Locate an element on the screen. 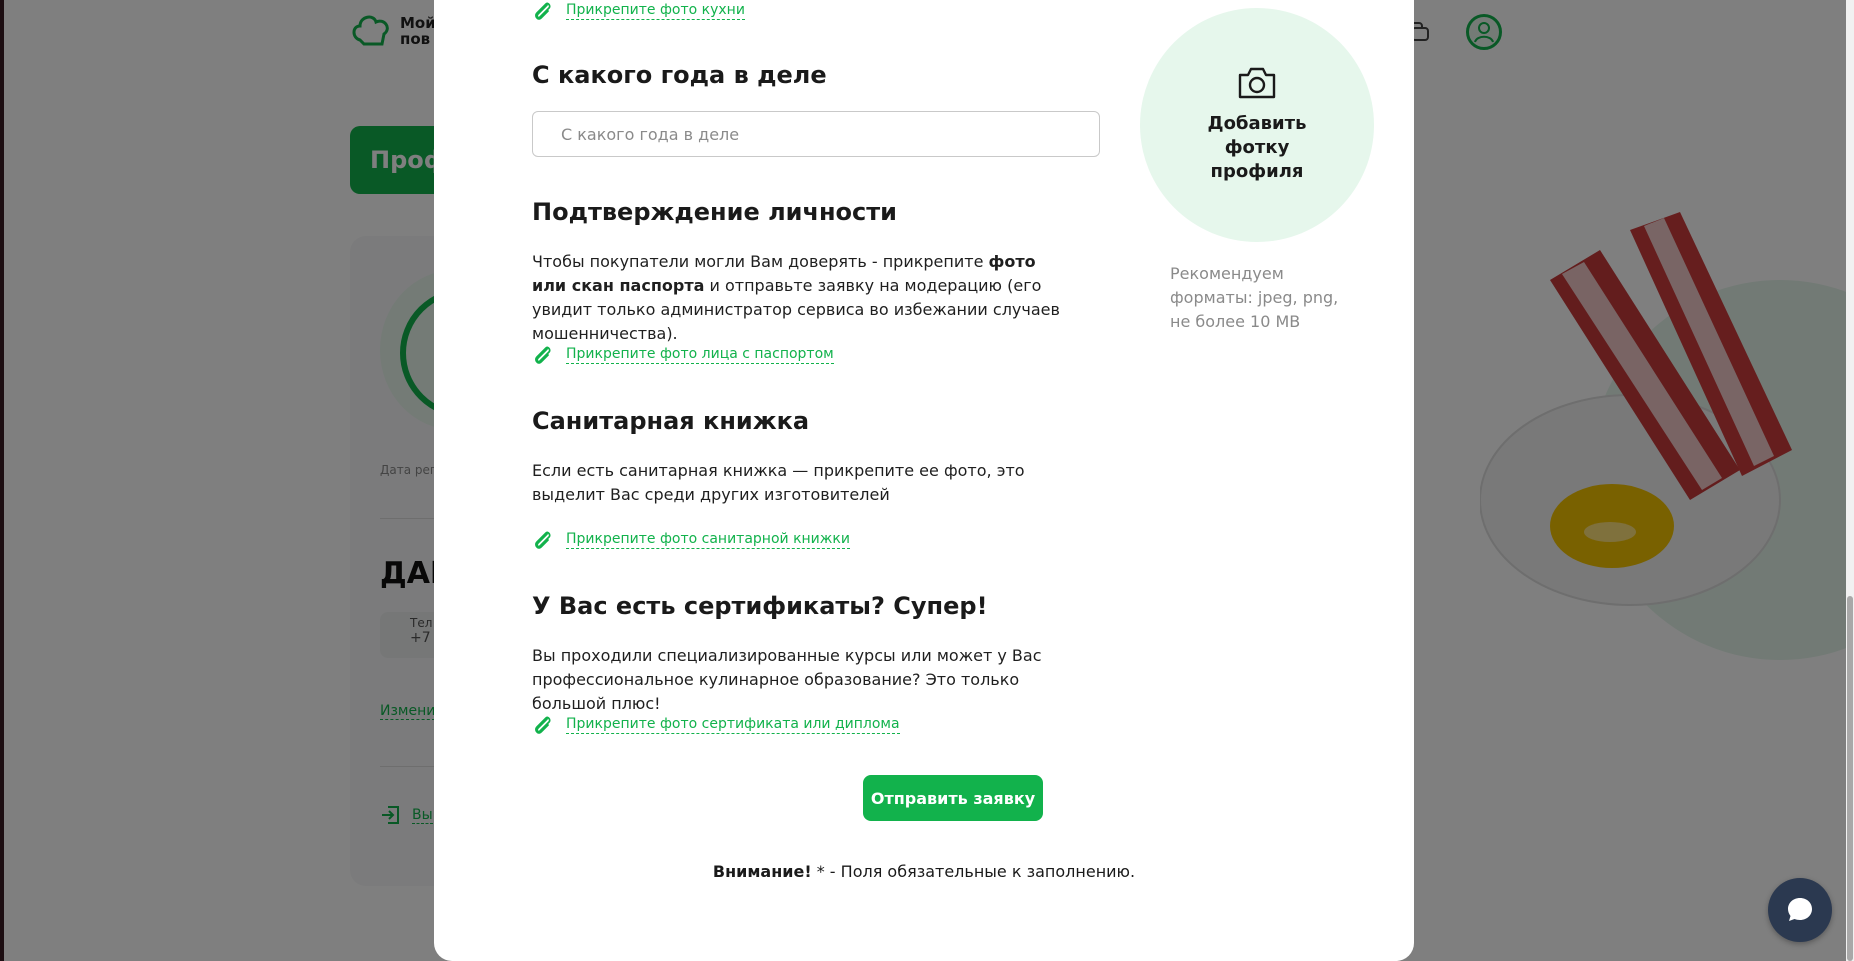 Image resolution: width=1854 pixels, height=961 pixels. year-section-title: С какого года в деле is located at coordinates (679, 75).